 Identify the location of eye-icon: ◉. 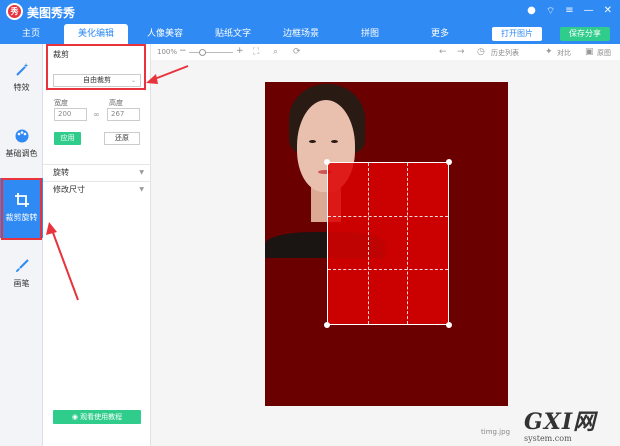
(74, 417).